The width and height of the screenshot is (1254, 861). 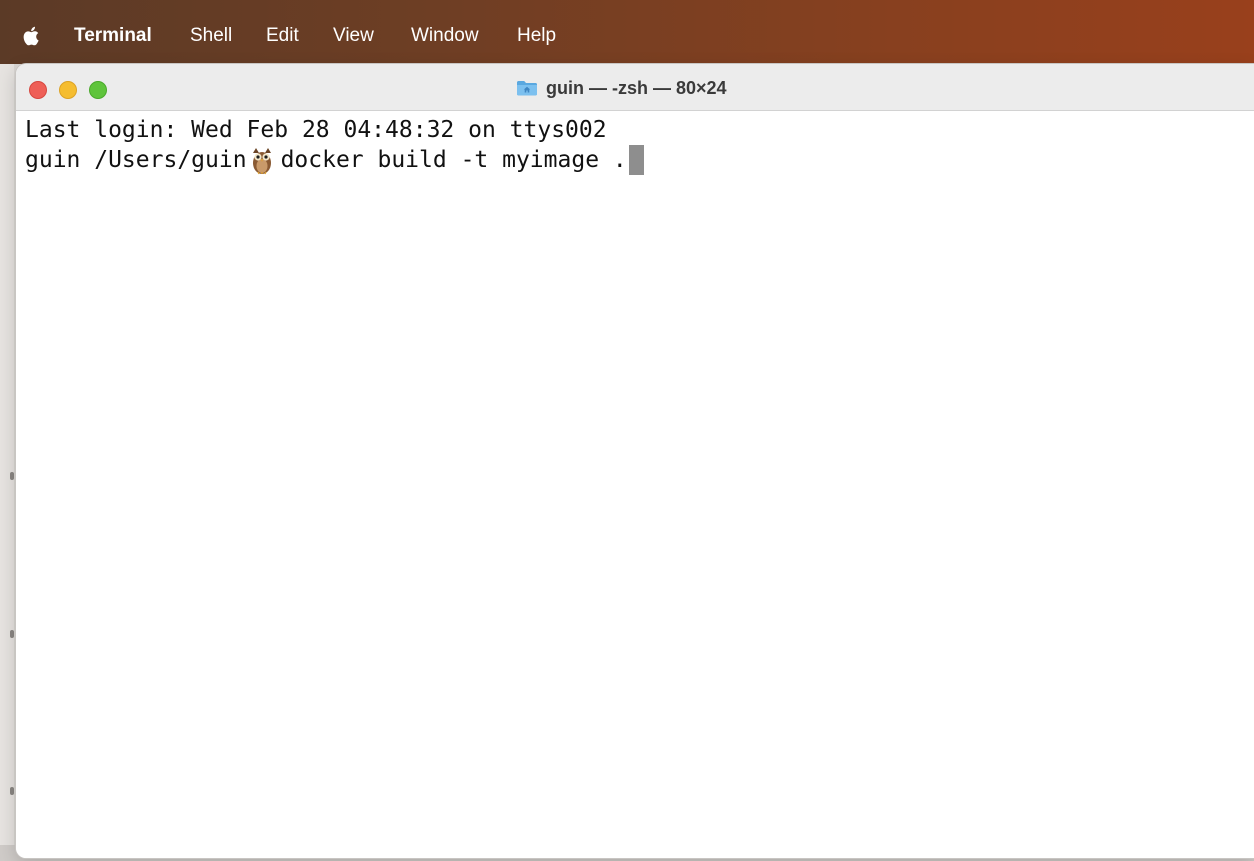 I want to click on window-title: guin — -zsh — 80×24, so click(x=636, y=87).